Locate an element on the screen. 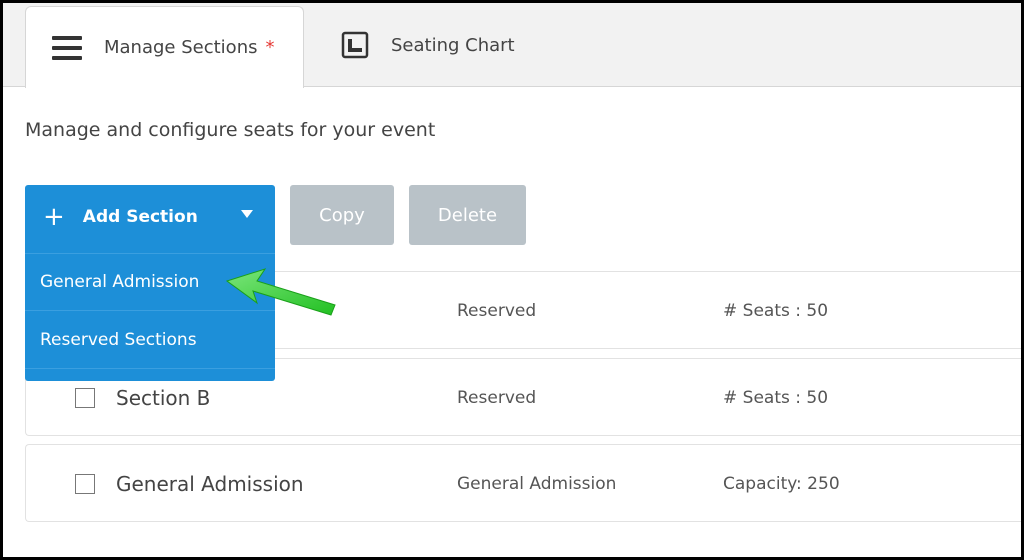  annotation-arrow-icon is located at coordinates (280, 292).